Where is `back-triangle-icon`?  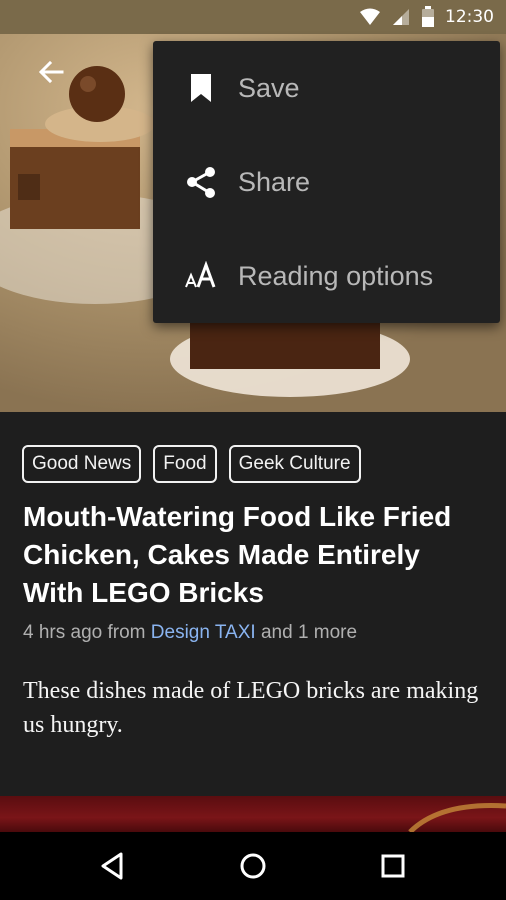 back-triangle-icon is located at coordinates (112, 866).